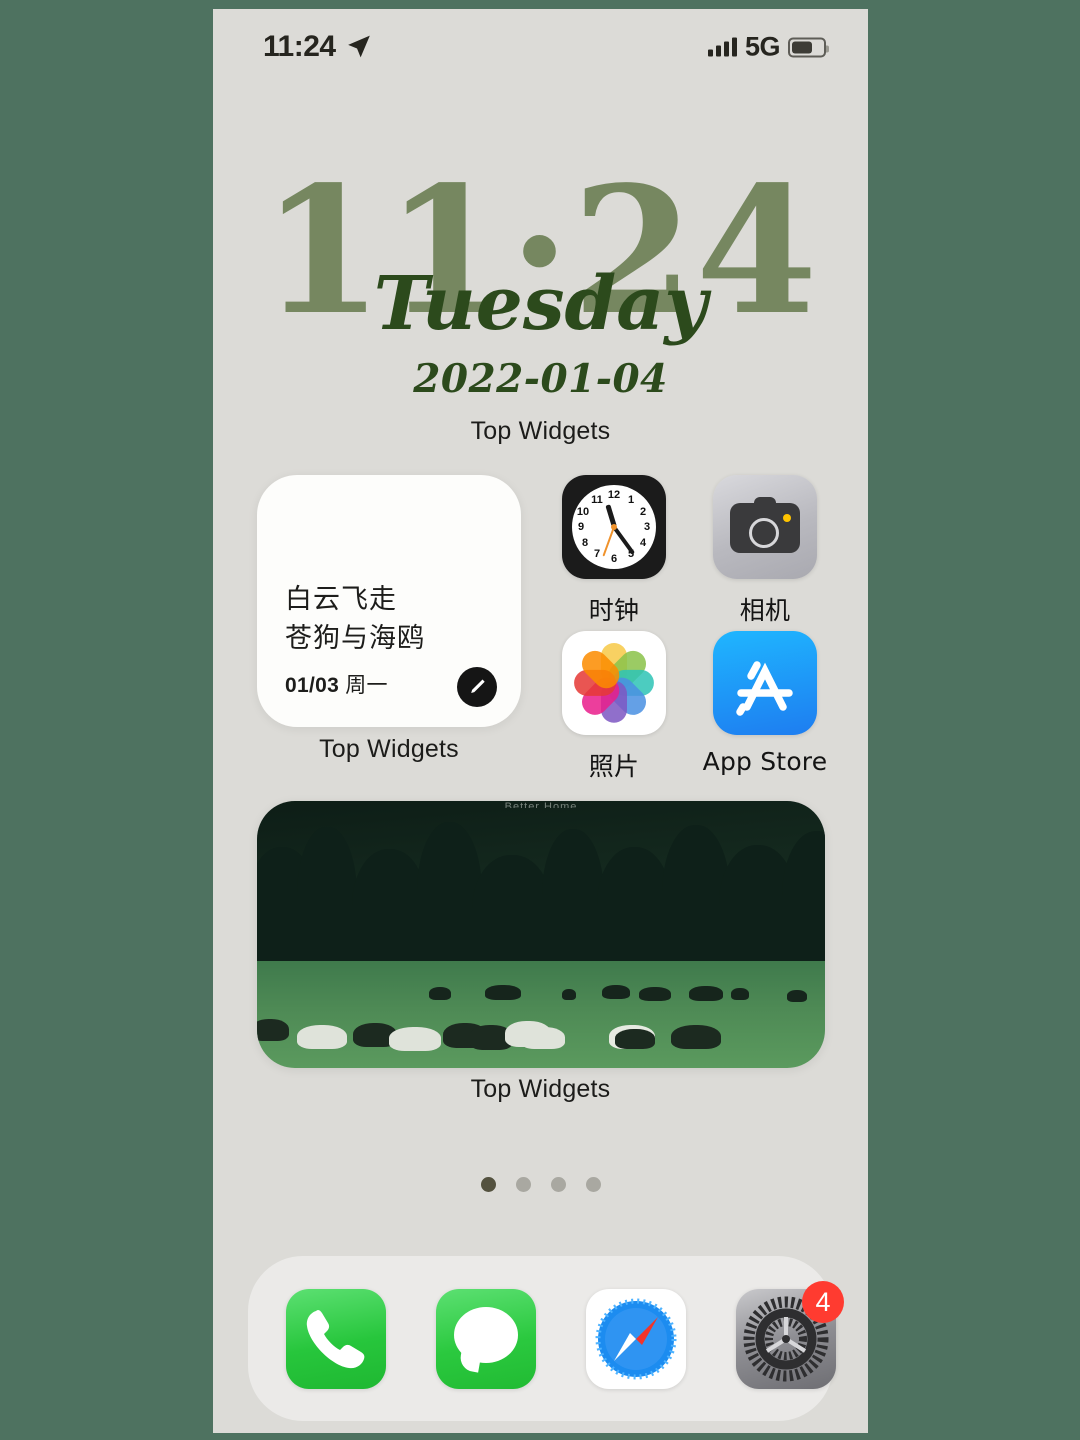 This screenshot has width=1080, height=1440. Describe the element at coordinates (614, 610) in the screenshot. I see `app-label-clock: 时钟` at that location.